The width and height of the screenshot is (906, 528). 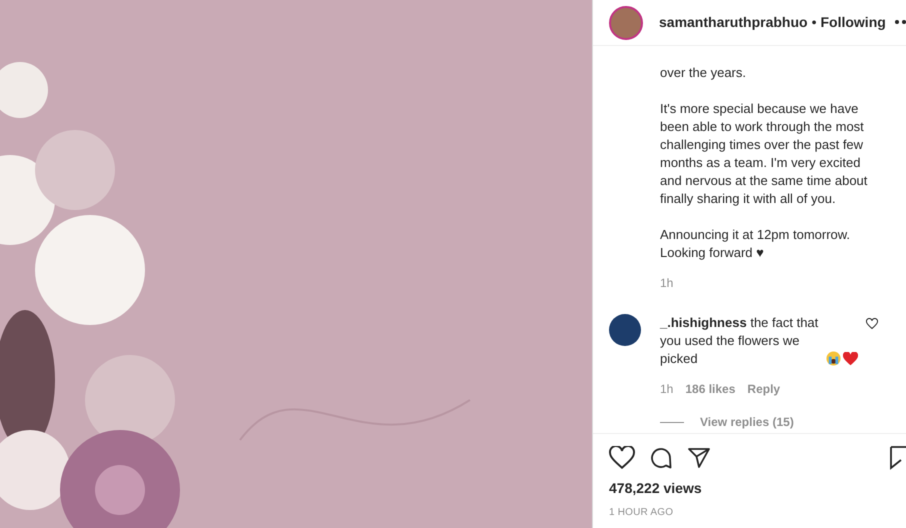 What do you see at coordinates (641, 513) in the screenshot?
I see `post-time: 1 HOUR AGO` at bounding box center [641, 513].